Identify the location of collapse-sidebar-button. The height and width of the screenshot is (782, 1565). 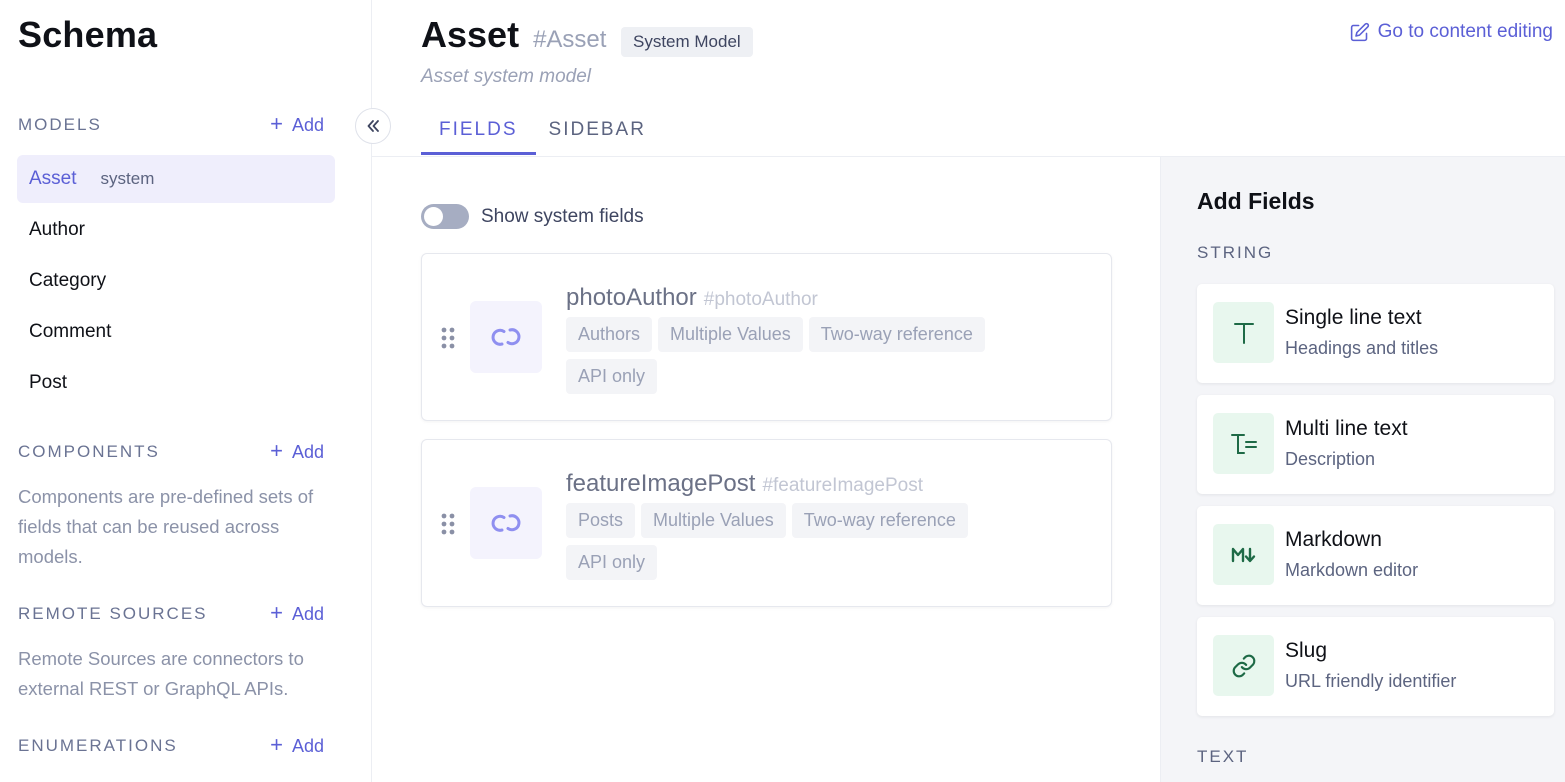
(373, 126).